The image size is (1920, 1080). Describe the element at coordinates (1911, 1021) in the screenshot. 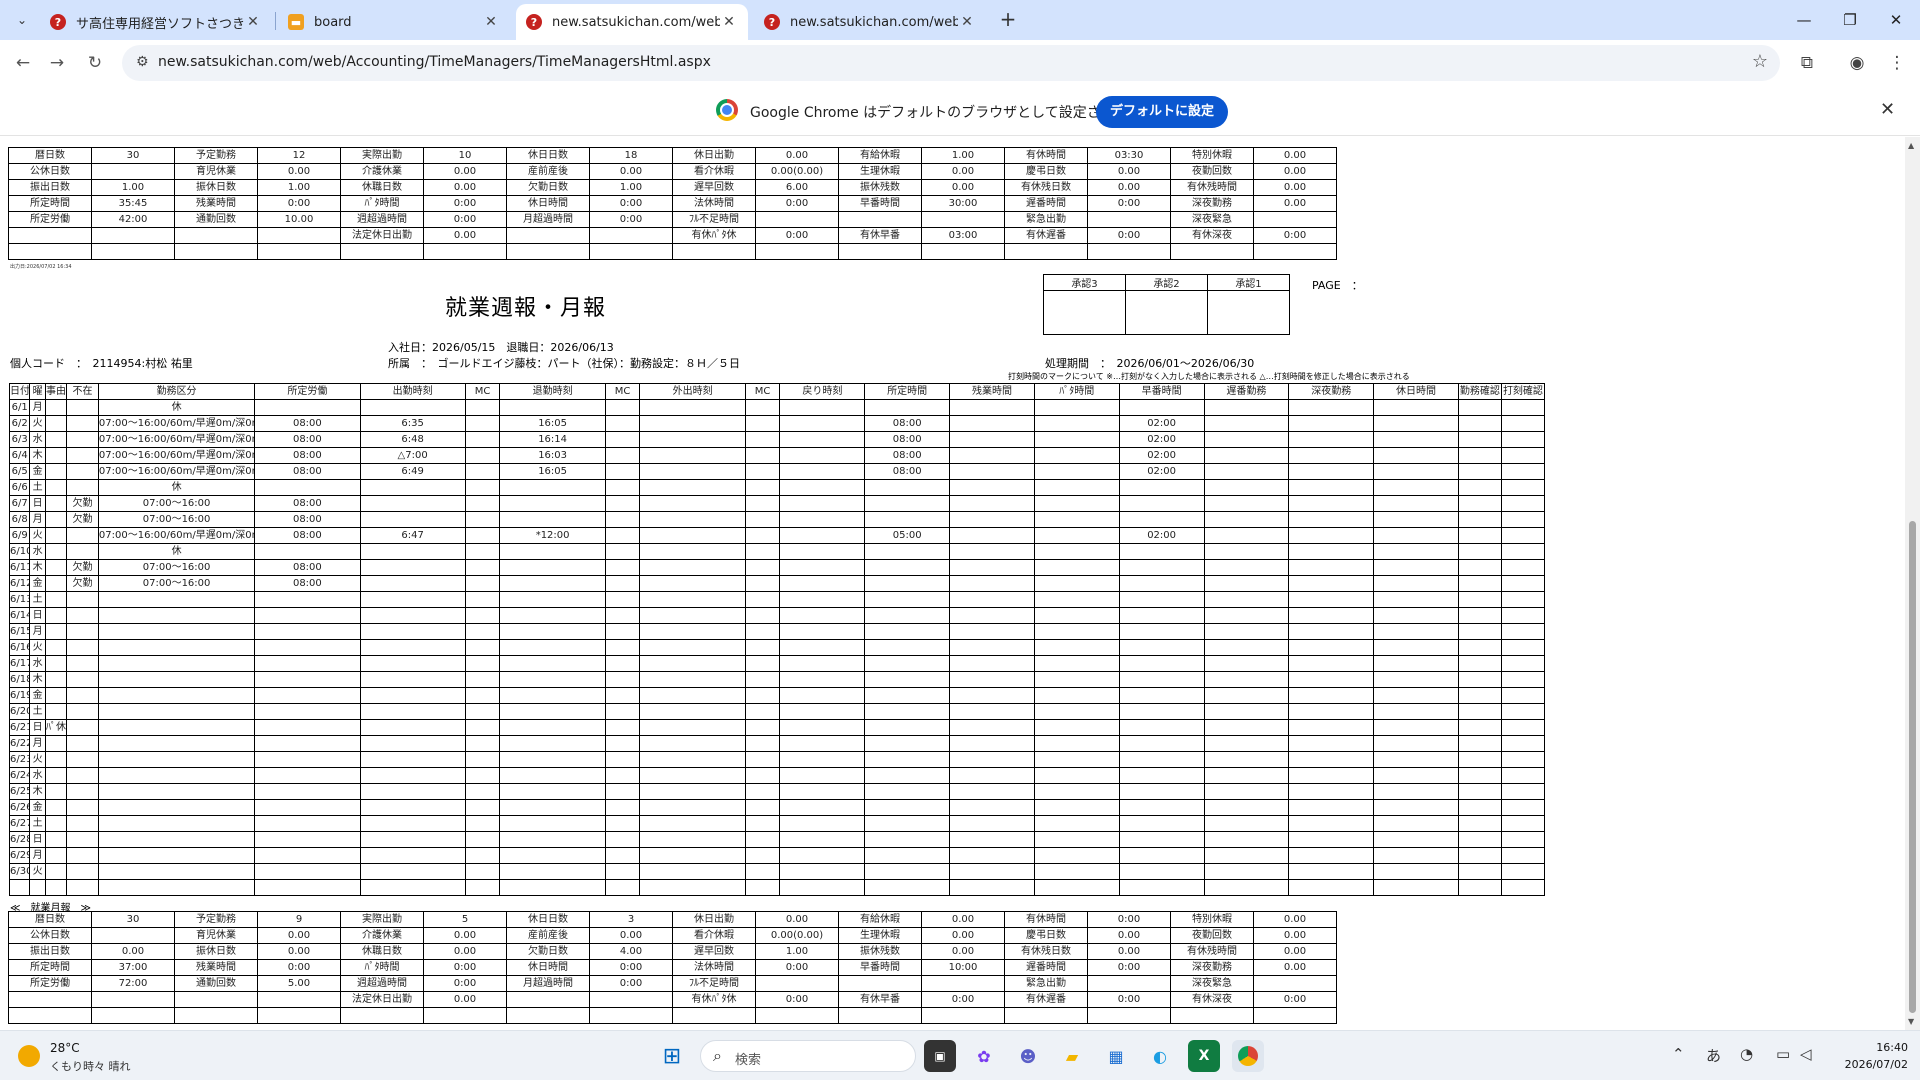

I see `scroll-down-icon: ▼` at that location.